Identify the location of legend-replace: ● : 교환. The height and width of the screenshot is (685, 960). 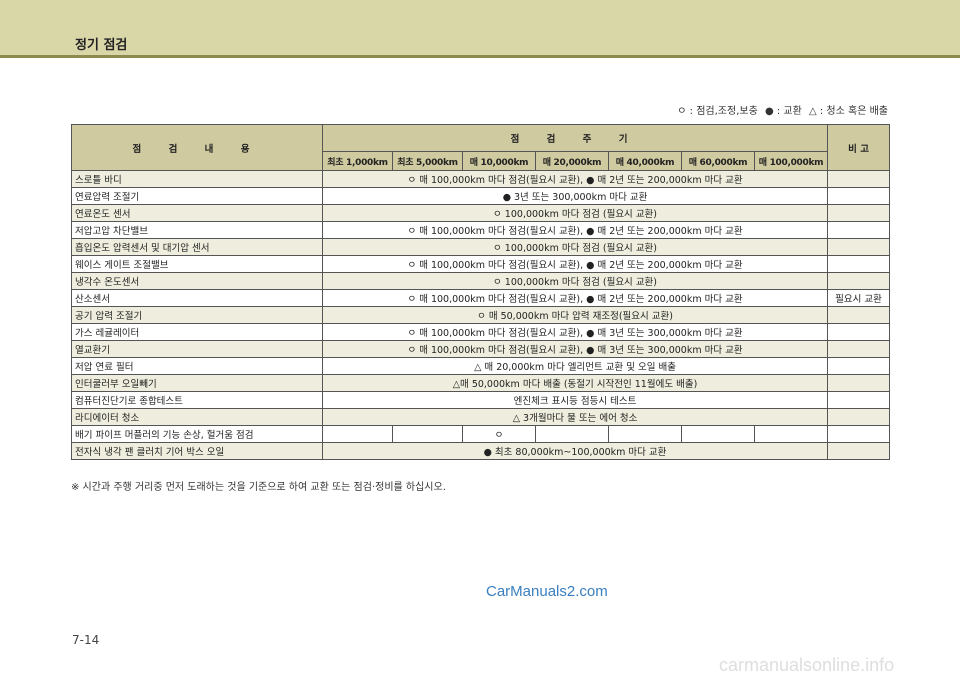
(783, 111).